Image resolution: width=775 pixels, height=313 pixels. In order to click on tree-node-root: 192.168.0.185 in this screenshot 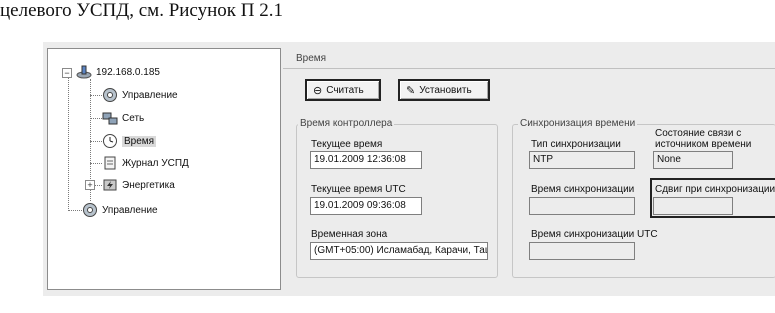, I will do `click(118, 72)`.